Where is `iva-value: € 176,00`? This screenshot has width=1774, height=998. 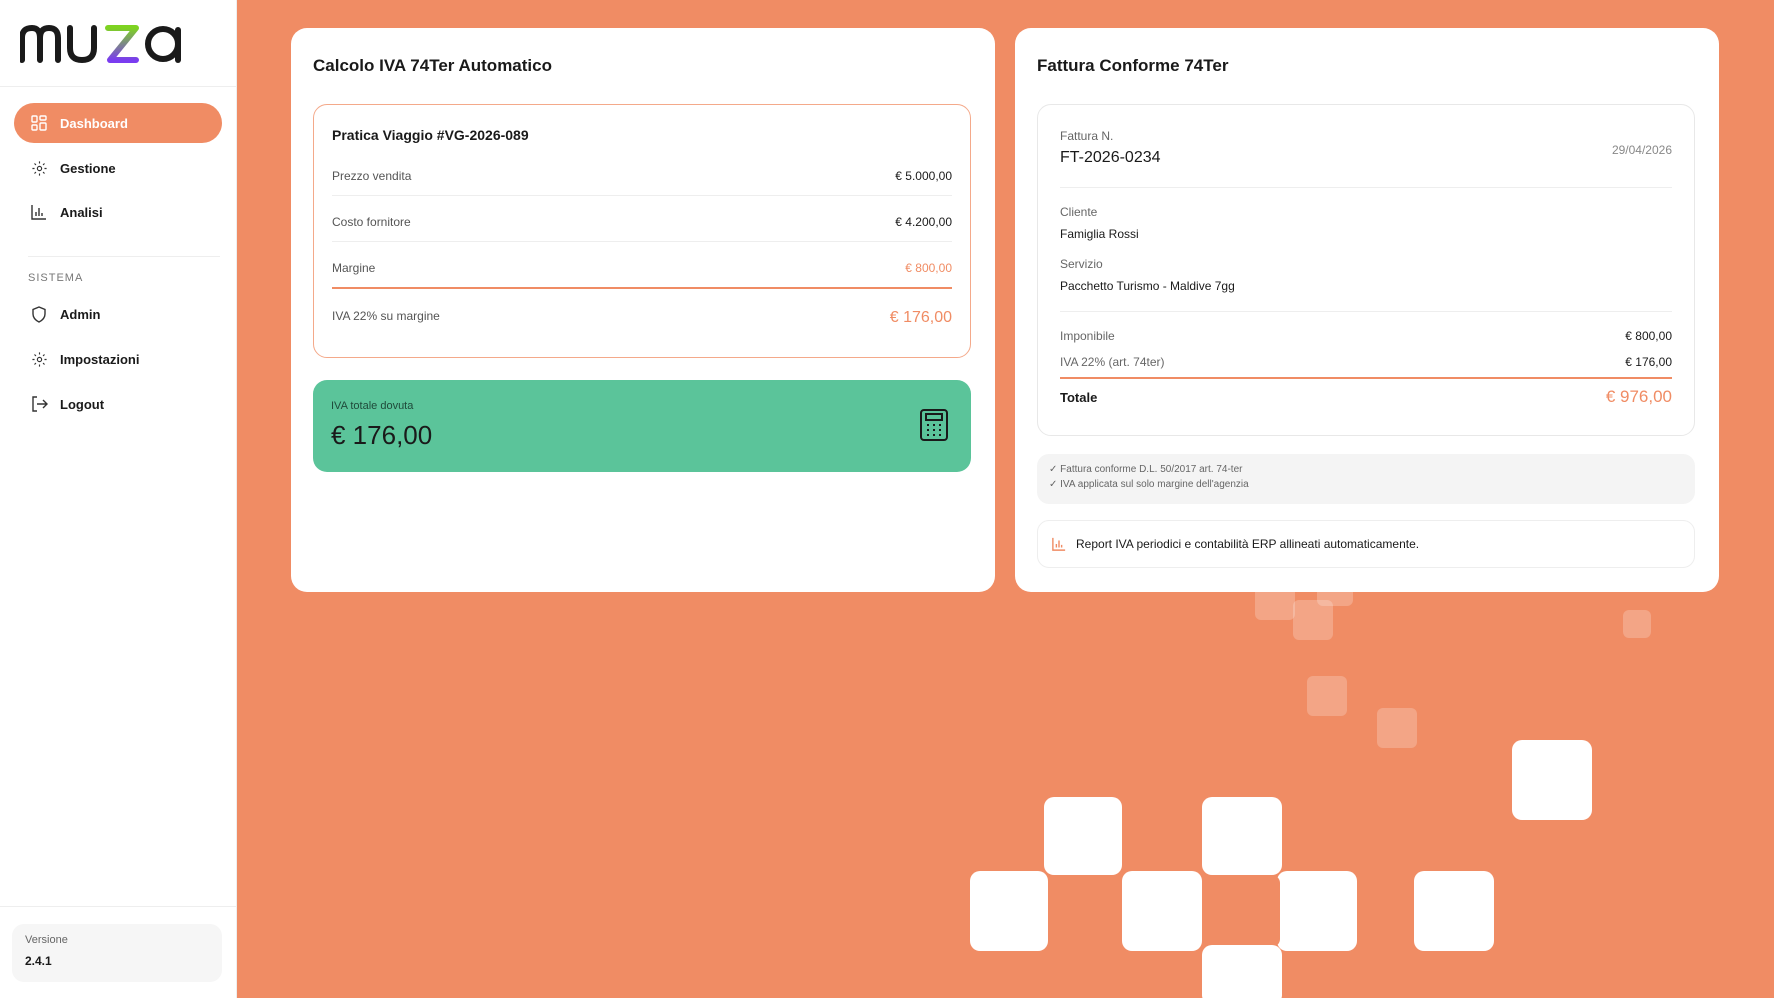 iva-value: € 176,00 is located at coordinates (920, 317).